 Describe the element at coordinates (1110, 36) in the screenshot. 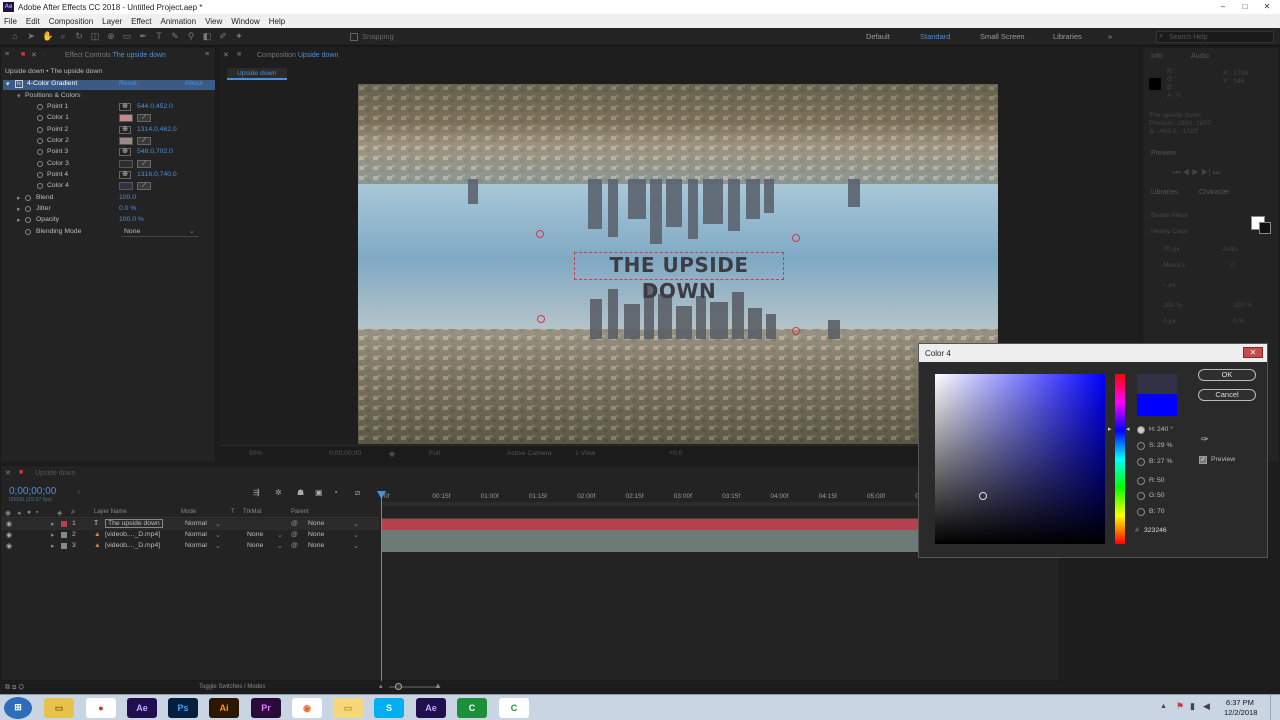

I see `workspace-overflow-icon: »` at that location.